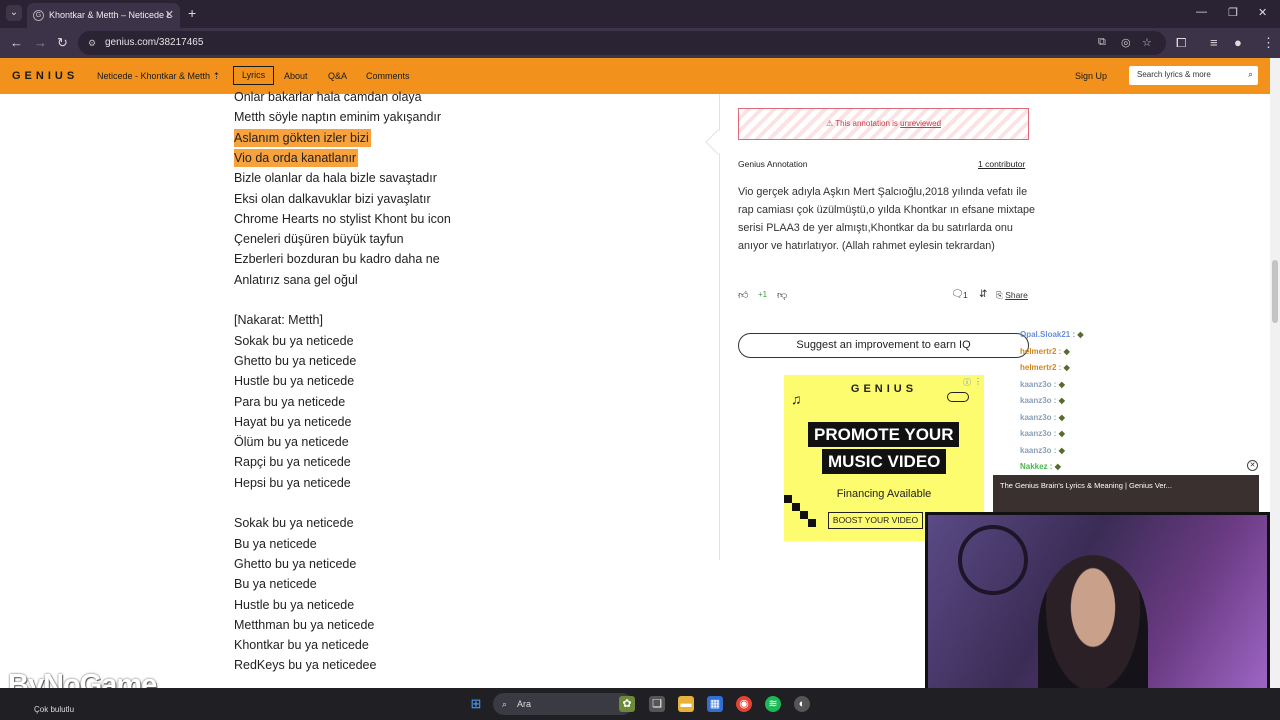 Image resolution: width=1280 pixels, height=720 pixels. I want to click on close-window-icon: ✕, so click(1262, 12).